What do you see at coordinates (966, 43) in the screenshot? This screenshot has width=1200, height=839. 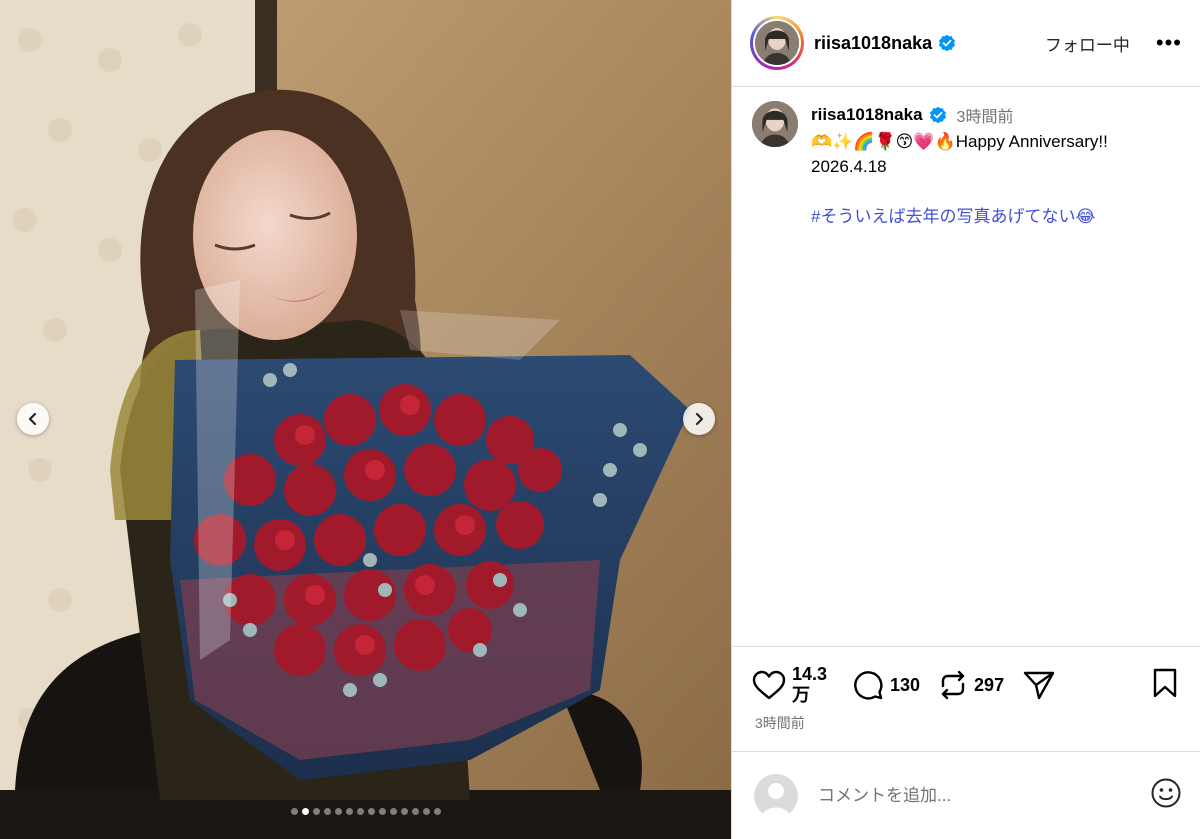 I see `post-header: riisa1018naka フォロー中 •••` at bounding box center [966, 43].